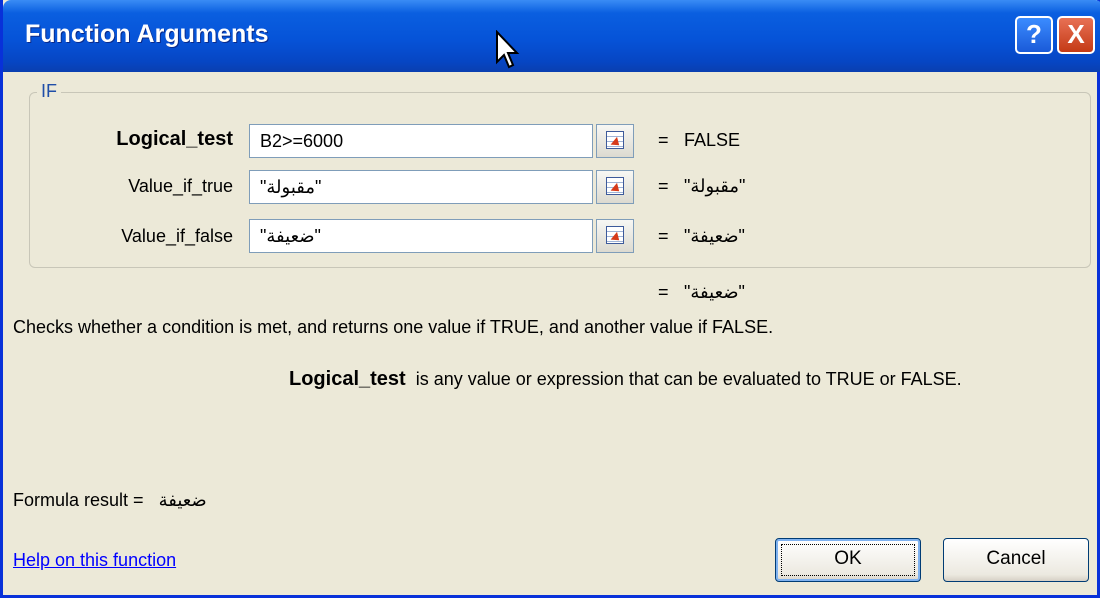  I want to click on argument-help-name: Logical_test, so click(347, 379).